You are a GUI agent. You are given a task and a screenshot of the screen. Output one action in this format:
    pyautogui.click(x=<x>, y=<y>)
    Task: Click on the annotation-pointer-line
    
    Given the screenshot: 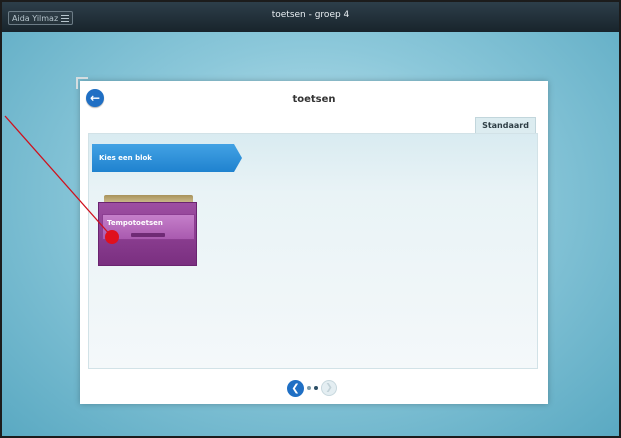 What is the action you would take?
    pyautogui.click(x=58, y=176)
    